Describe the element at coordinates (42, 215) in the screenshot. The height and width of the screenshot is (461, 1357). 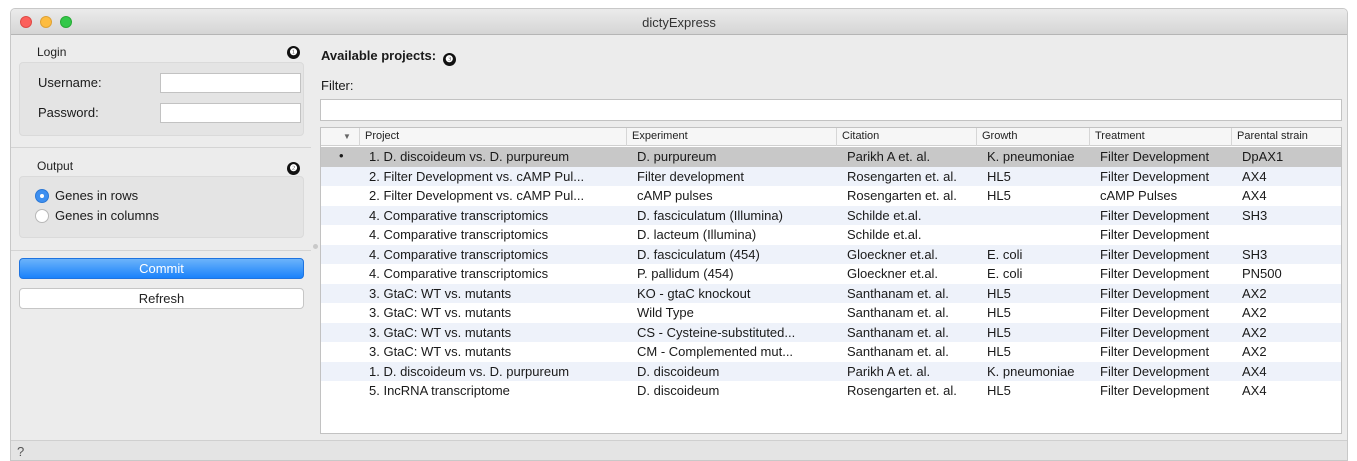
I see `radio-unchecked-icon` at that location.